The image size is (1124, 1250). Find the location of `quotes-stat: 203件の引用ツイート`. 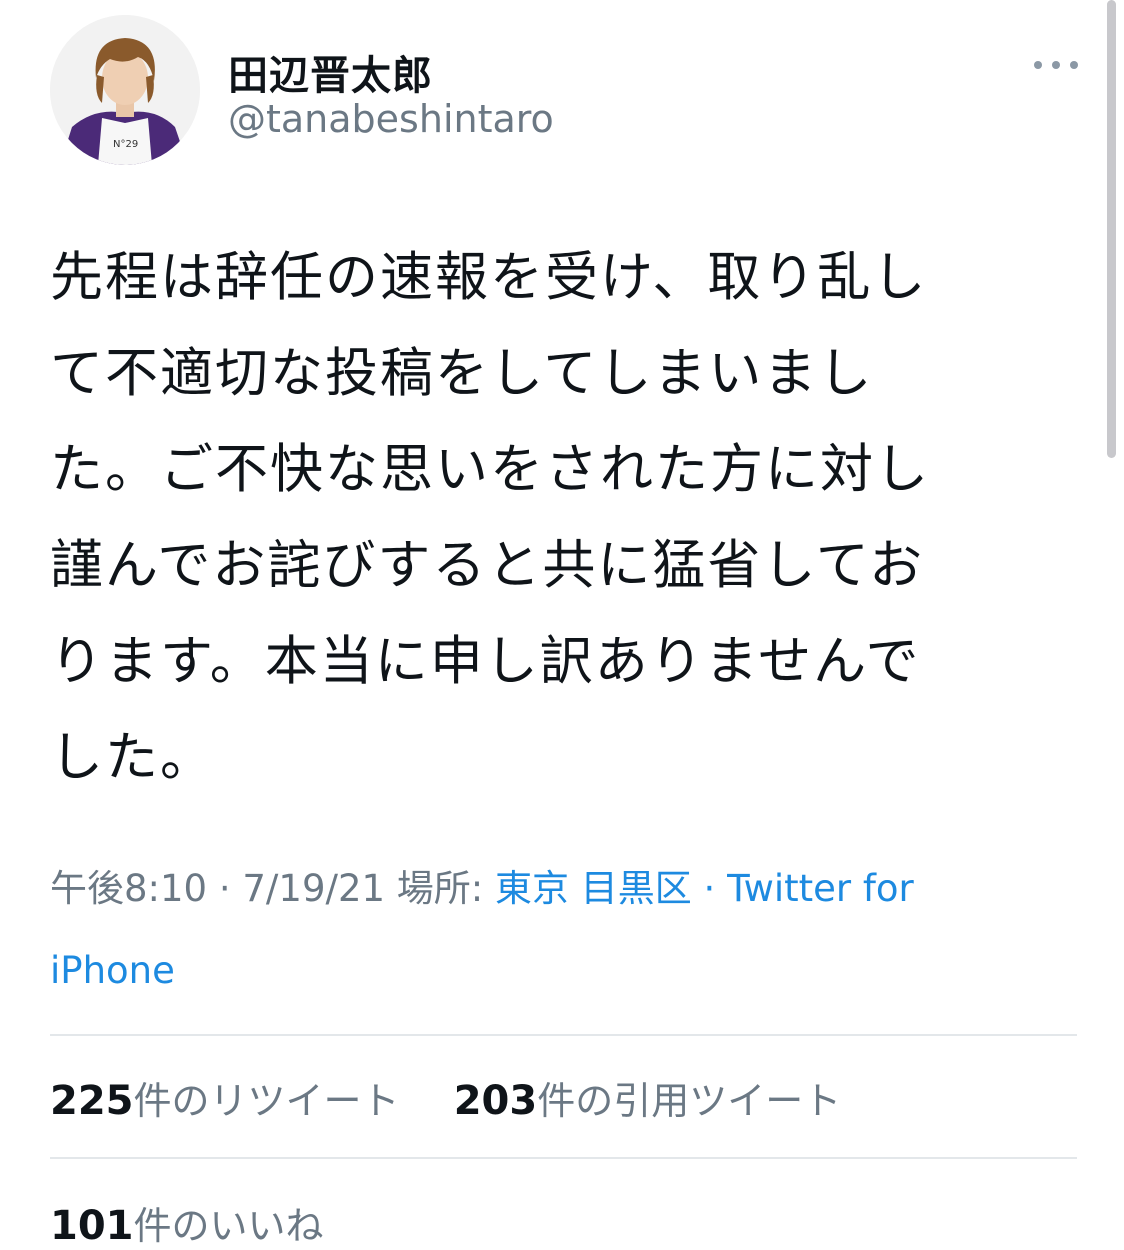

quotes-stat: 203件の引用ツイート is located at coordinates (647, 1101).